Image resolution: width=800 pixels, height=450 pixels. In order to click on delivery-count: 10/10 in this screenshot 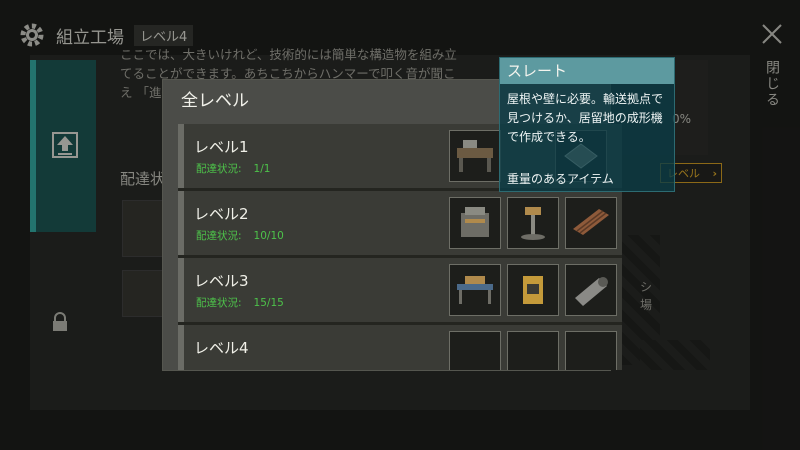, I will do `click(268, 236)`.